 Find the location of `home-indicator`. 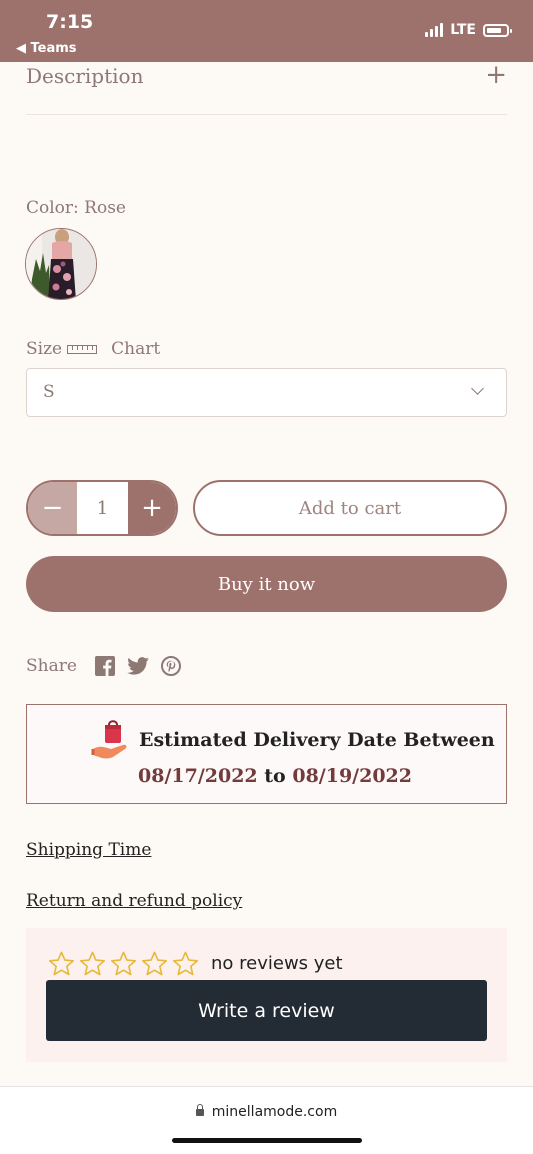

home-indicator is located at coordinates (267, 1140).